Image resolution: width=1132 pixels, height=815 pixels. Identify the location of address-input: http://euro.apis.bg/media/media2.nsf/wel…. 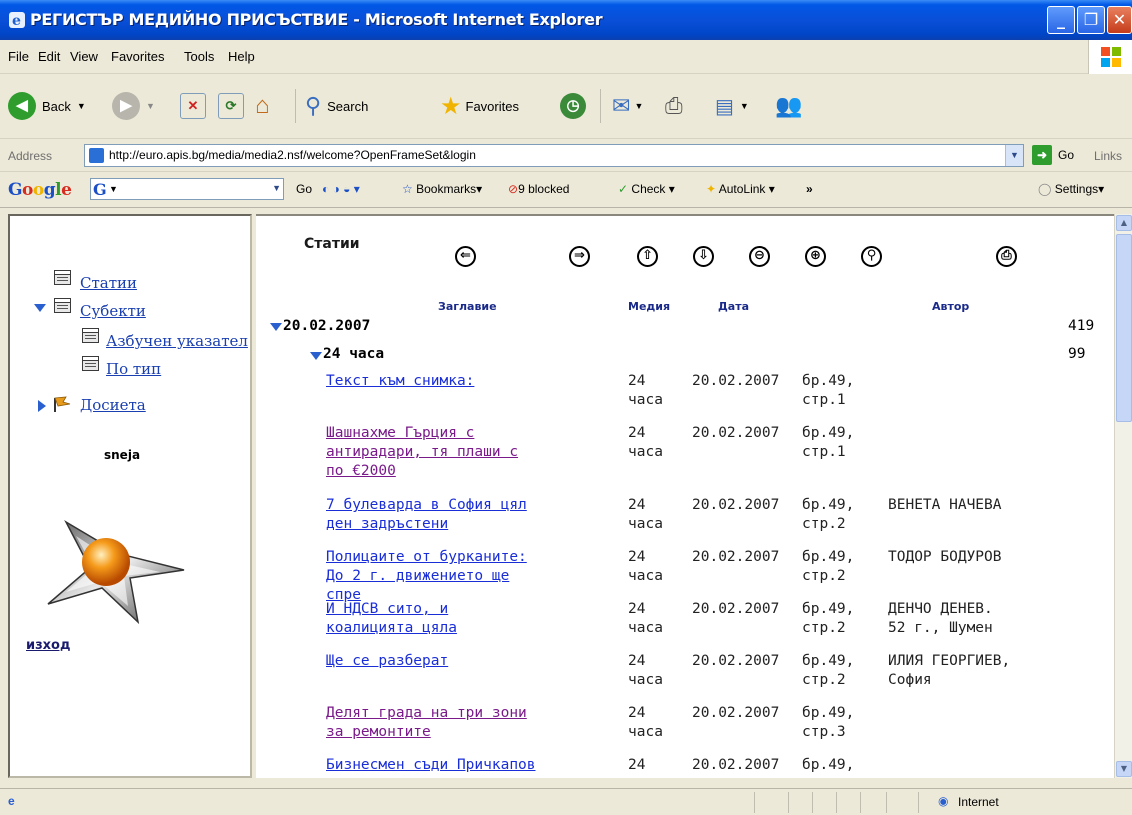
(554, 155).